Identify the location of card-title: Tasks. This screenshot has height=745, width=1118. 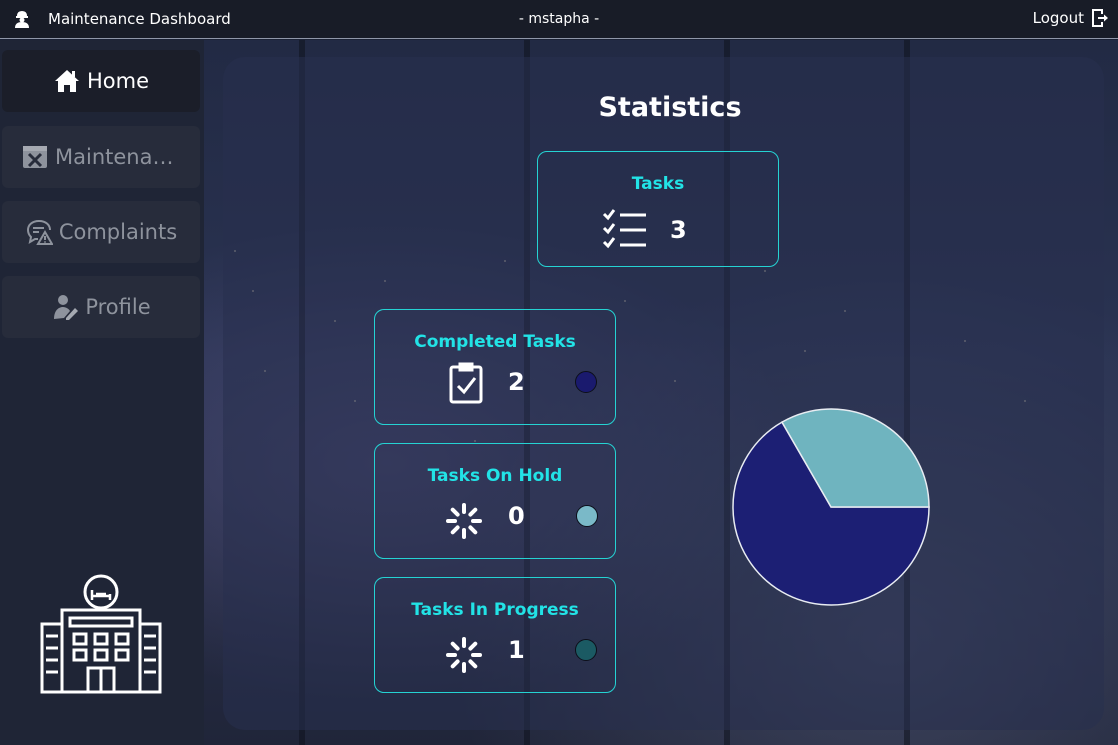
(658, 184).